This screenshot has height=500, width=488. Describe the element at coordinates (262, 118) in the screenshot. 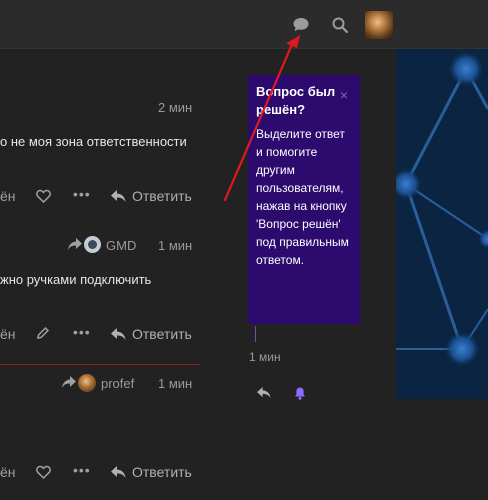

I see `annotation-arrow` at that location.